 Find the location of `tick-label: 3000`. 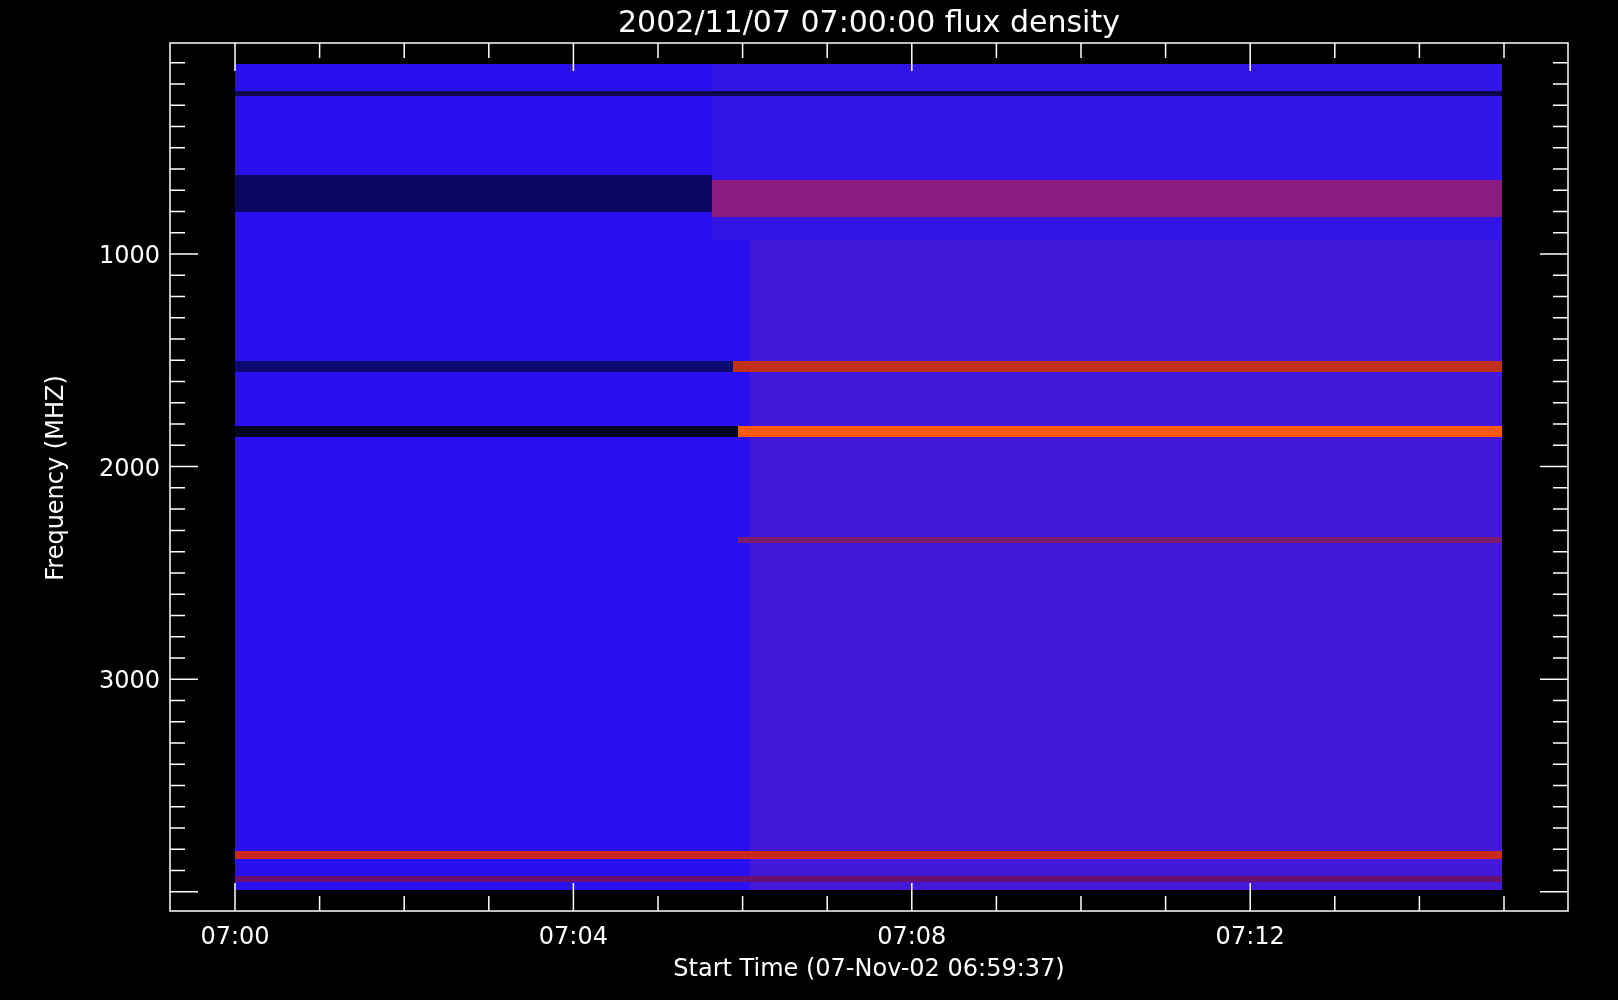

tick-label: 3000 is located at coordinates (129, 680).